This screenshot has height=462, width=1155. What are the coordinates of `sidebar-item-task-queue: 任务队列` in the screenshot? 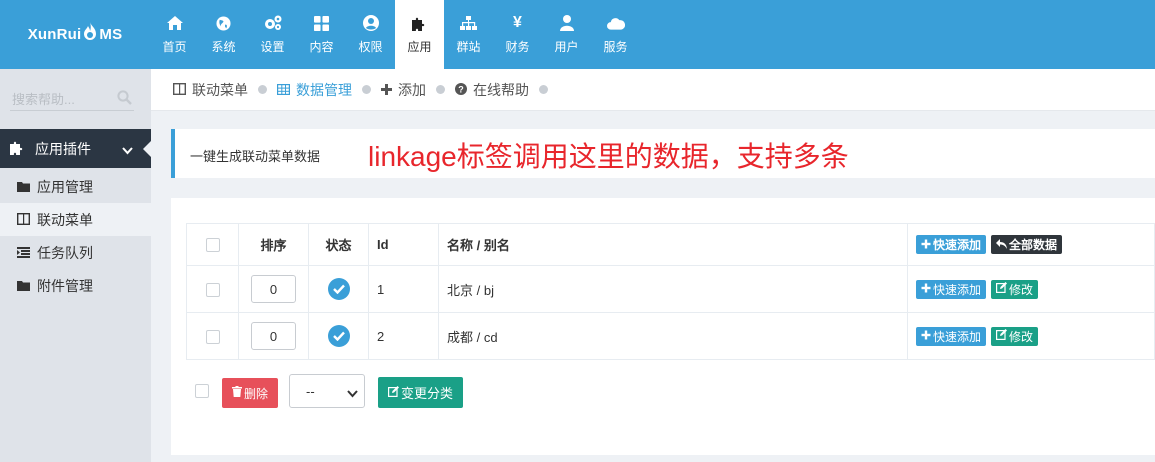 It's located at (75, 252).